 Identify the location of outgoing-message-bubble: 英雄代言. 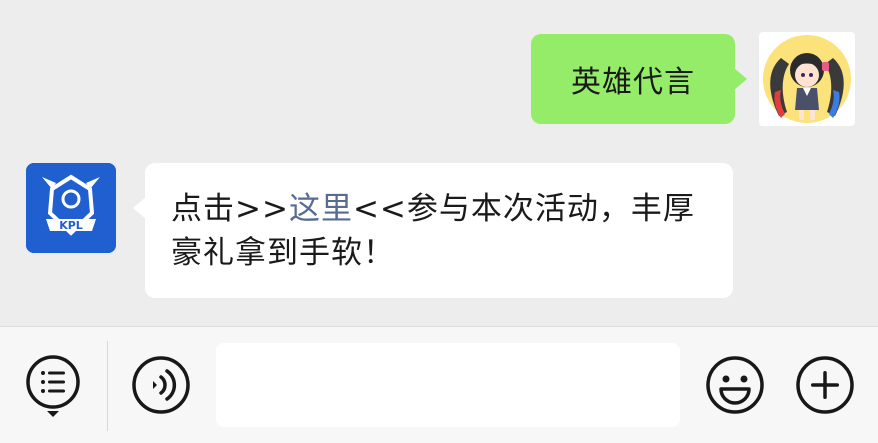
(639, 79).